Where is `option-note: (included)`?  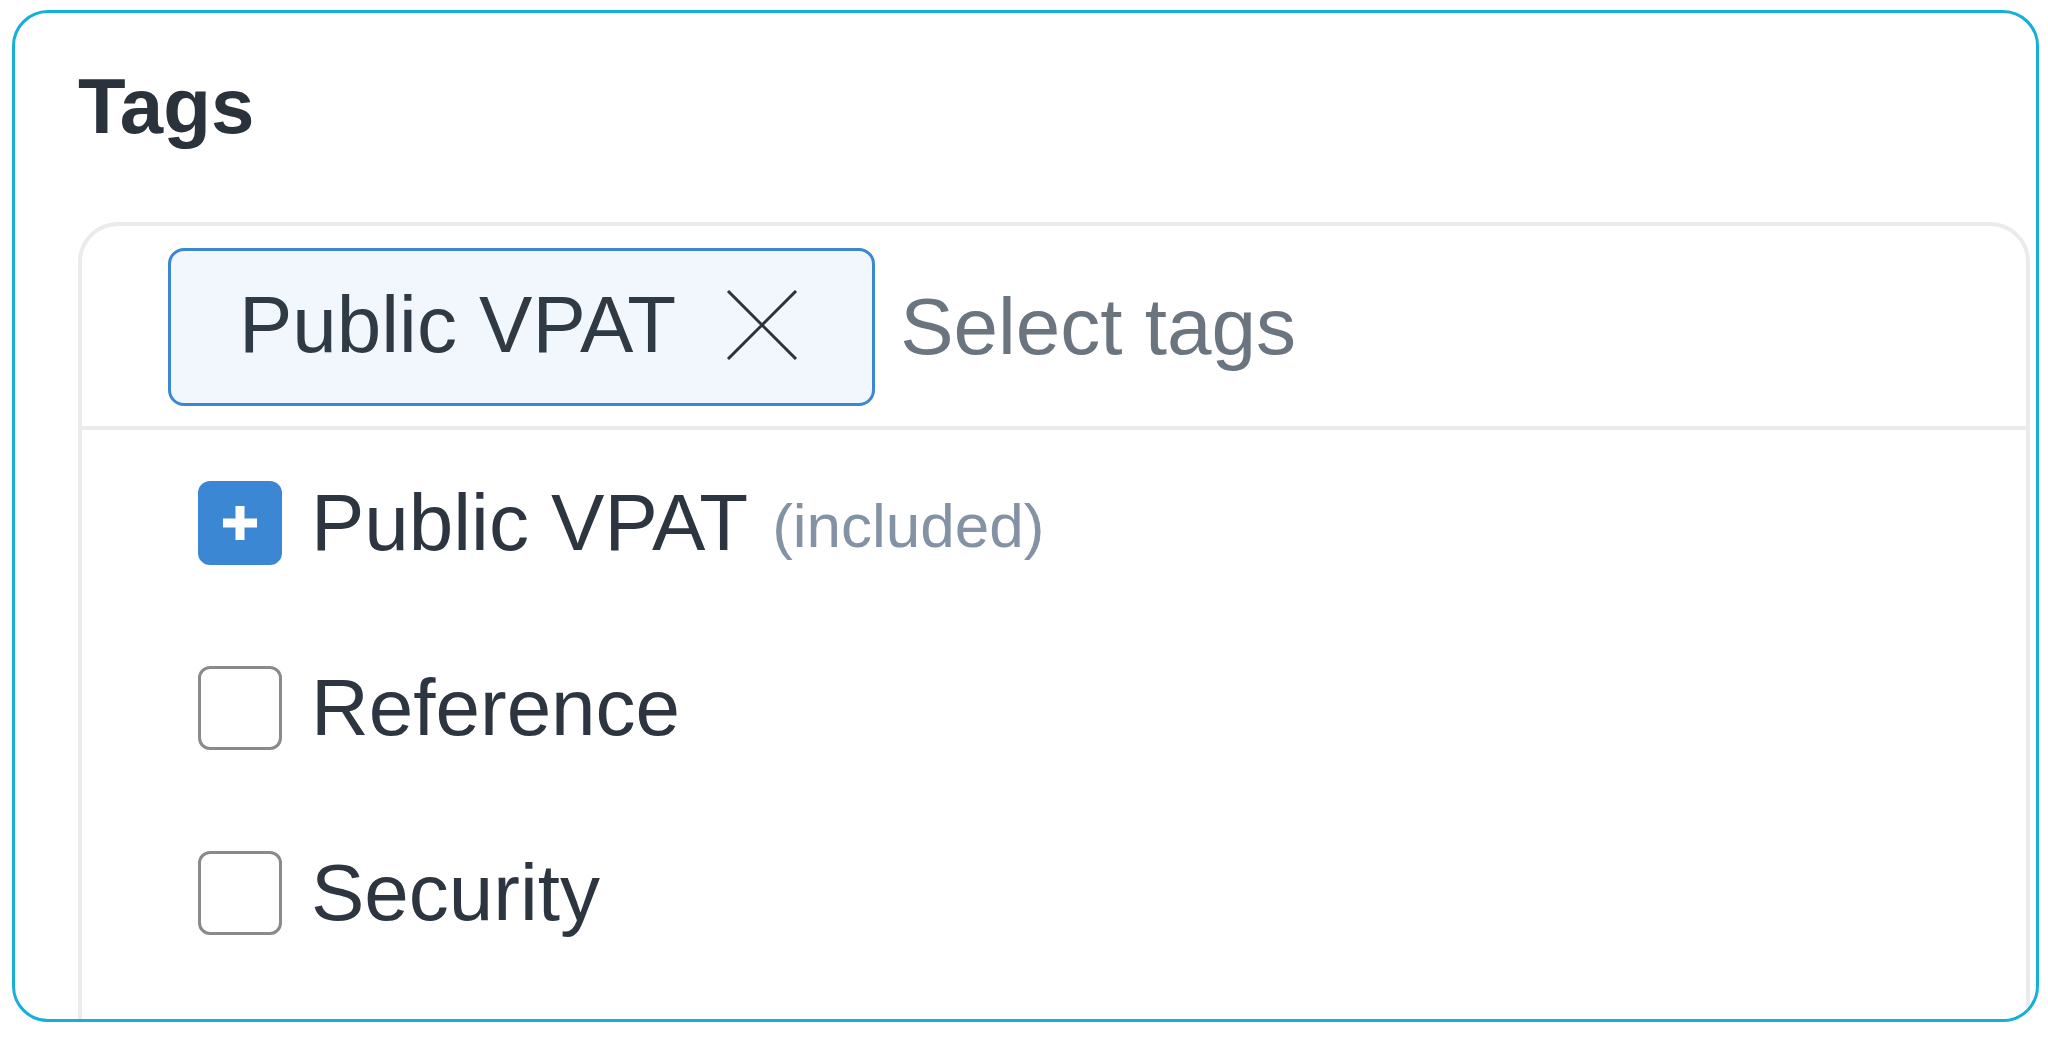 option-note: (included) is located at coordinates (908, 526).